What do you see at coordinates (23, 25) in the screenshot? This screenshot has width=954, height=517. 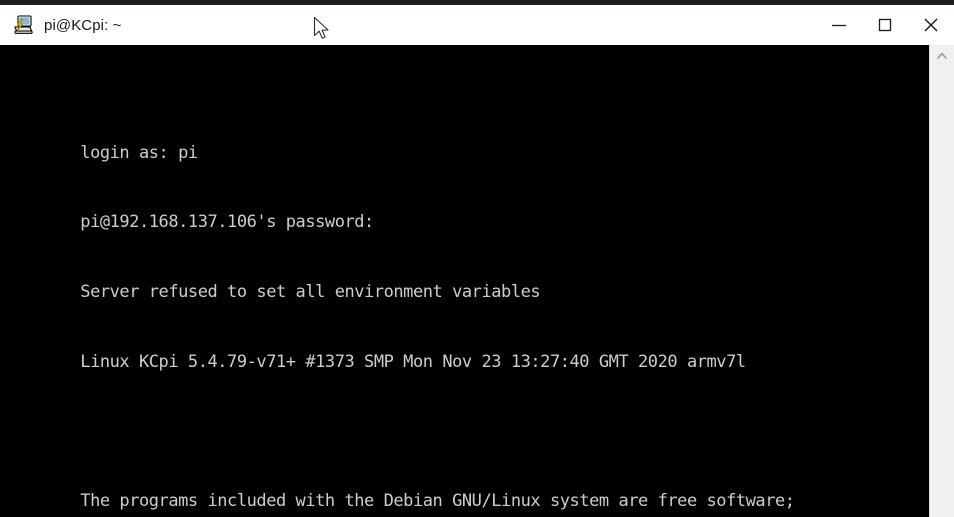 I see `putty-icon` at bounding box center [23, 25].